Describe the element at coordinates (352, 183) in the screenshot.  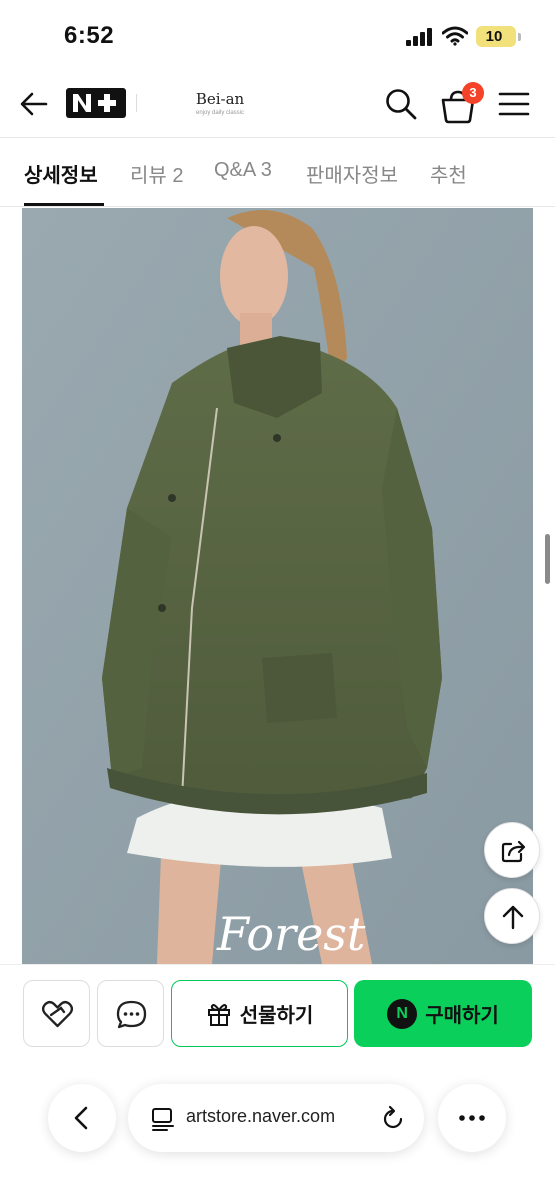
I see `tab-seller-info: 판매자정보` at that location.